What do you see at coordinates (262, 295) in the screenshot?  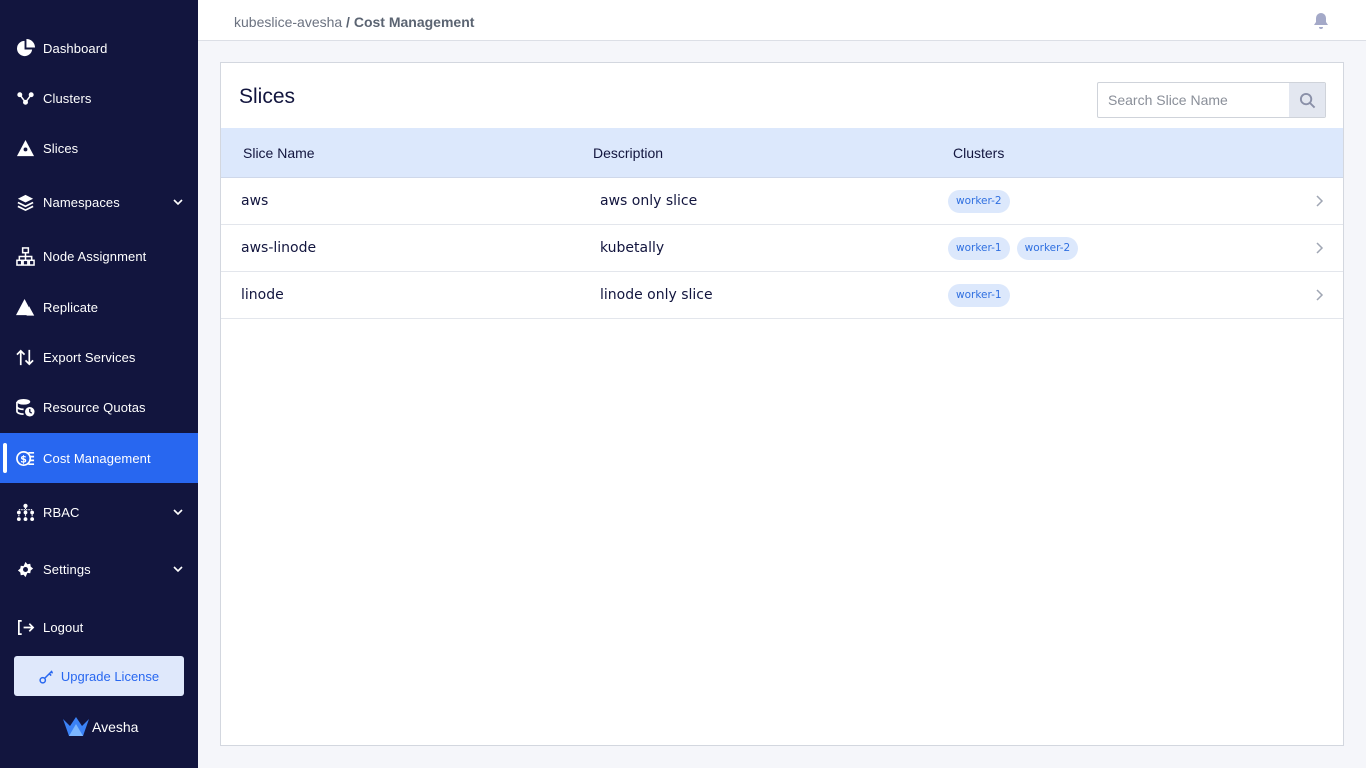 I see `slice-name-cell: linode` at bounding box center [262, 295].